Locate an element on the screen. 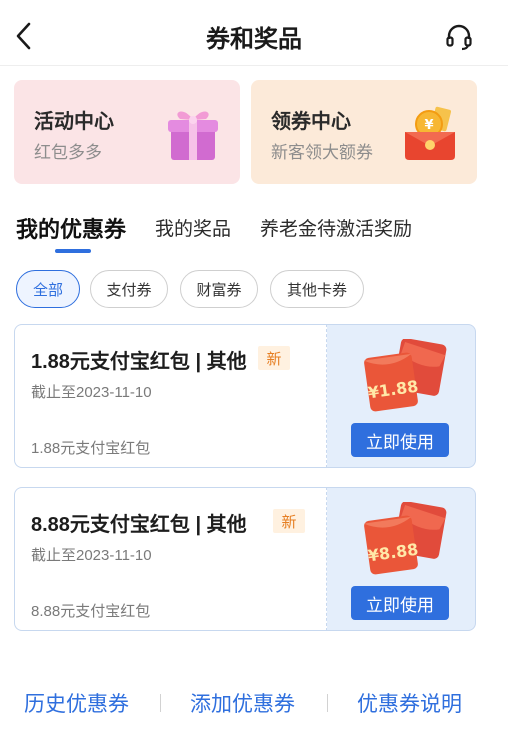  top-bar: 券和奖品 is located at coordinates (254, 33).